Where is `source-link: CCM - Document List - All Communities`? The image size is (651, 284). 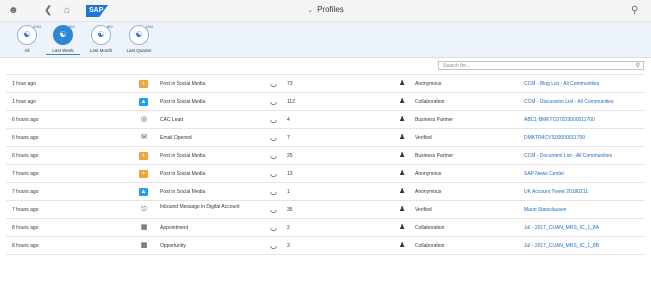 source-link: CCM - Document List - All Communities is located at coordinates (568, 156).